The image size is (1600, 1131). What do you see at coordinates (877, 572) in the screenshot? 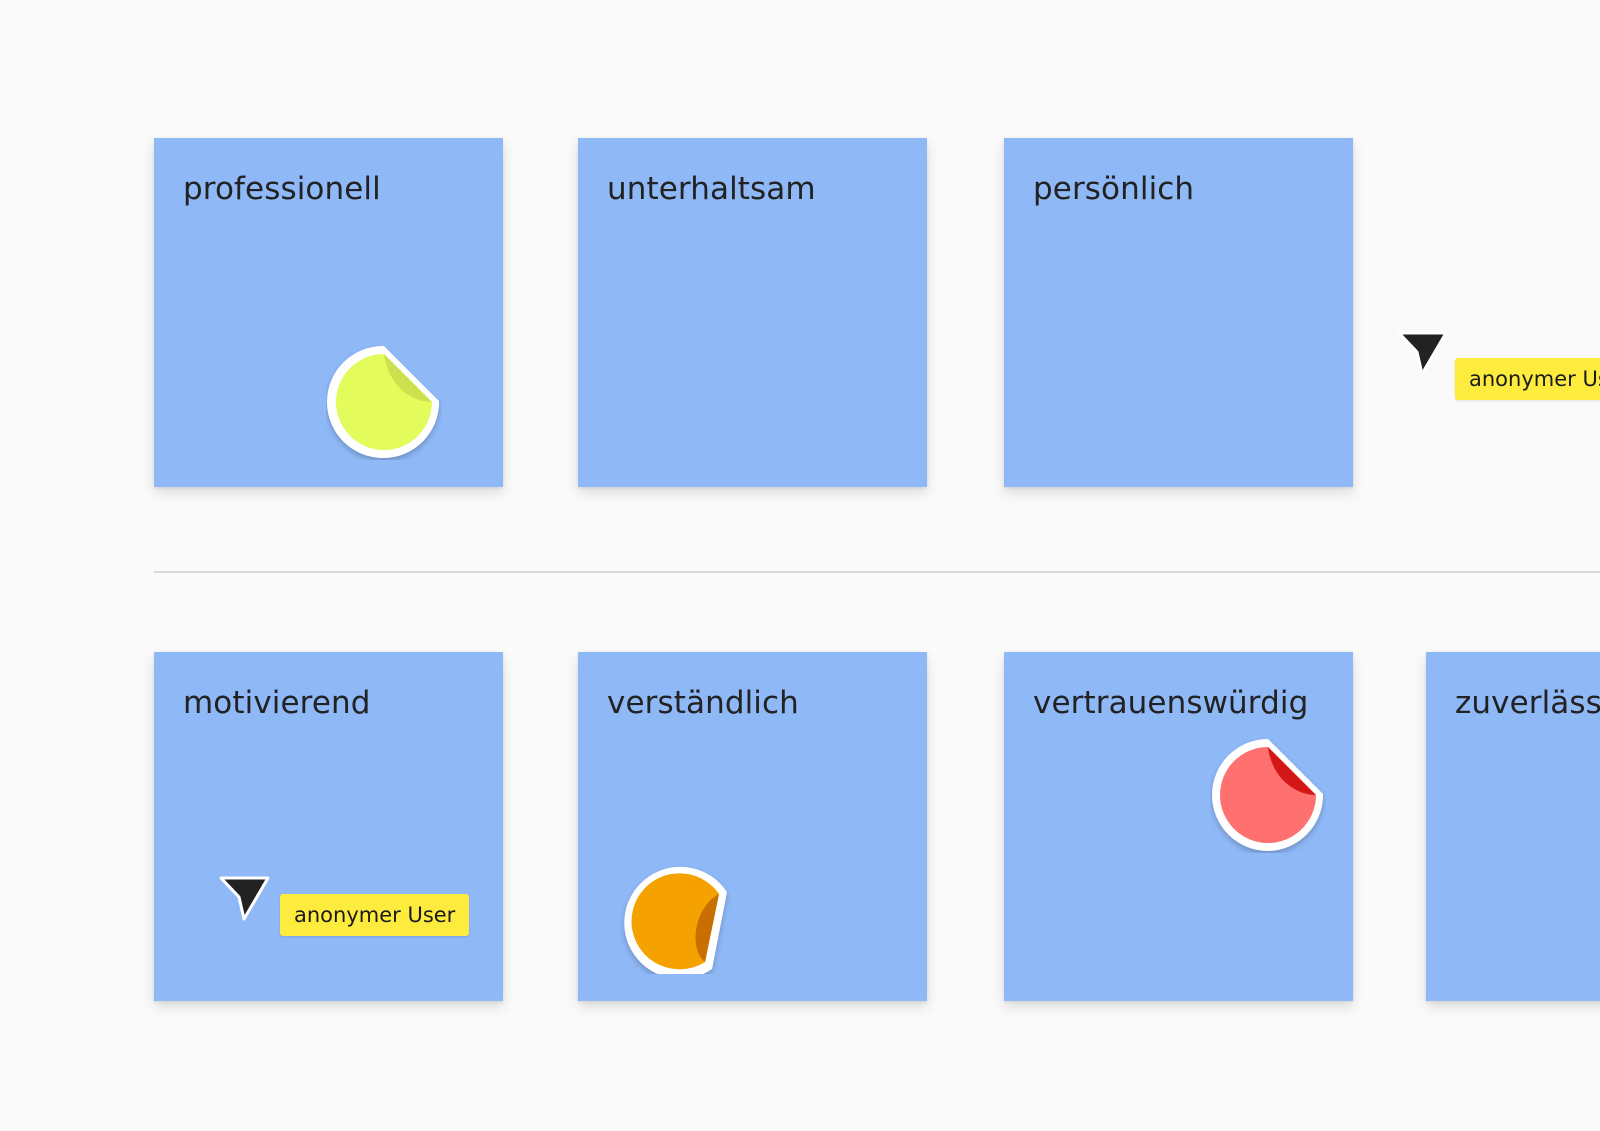
I see `section-divider` at bounding box center [877, 572].